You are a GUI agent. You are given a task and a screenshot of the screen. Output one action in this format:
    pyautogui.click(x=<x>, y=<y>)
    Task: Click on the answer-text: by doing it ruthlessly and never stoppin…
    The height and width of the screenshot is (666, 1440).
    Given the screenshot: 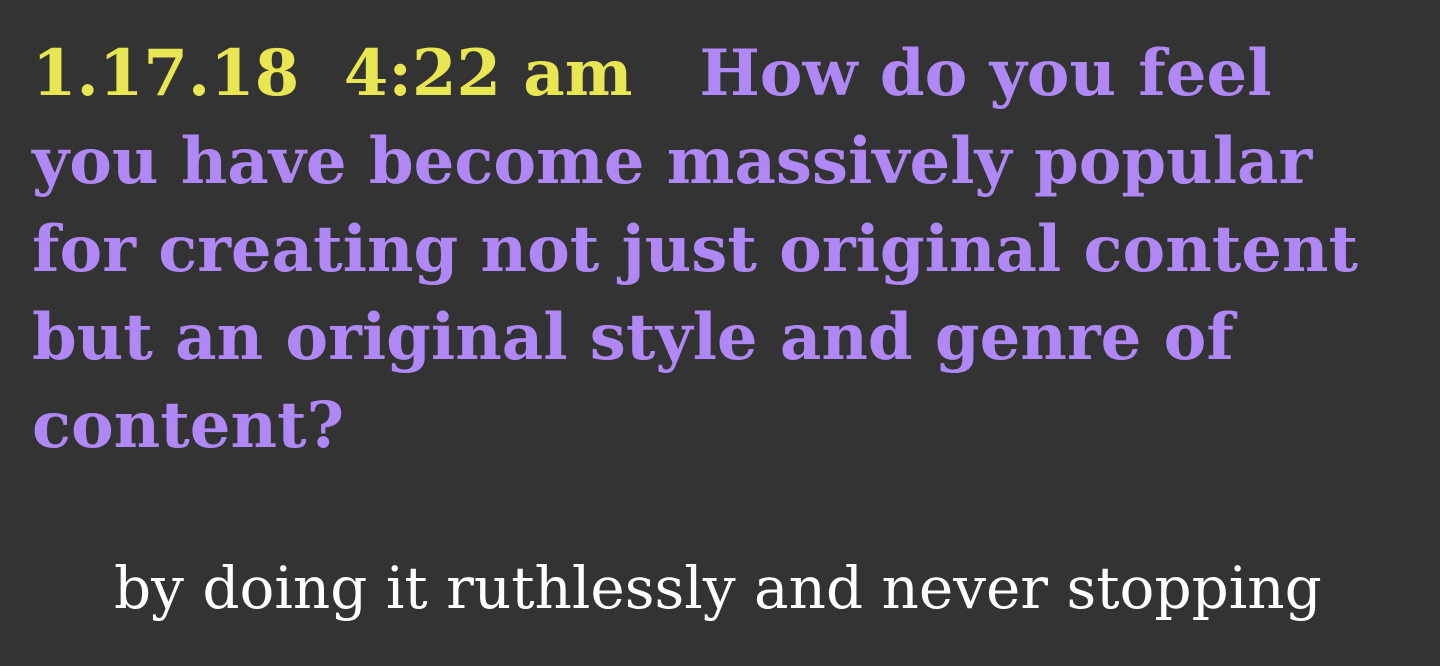 What is the action you would take?
    pyautogui.click(x=718, y=588)
    